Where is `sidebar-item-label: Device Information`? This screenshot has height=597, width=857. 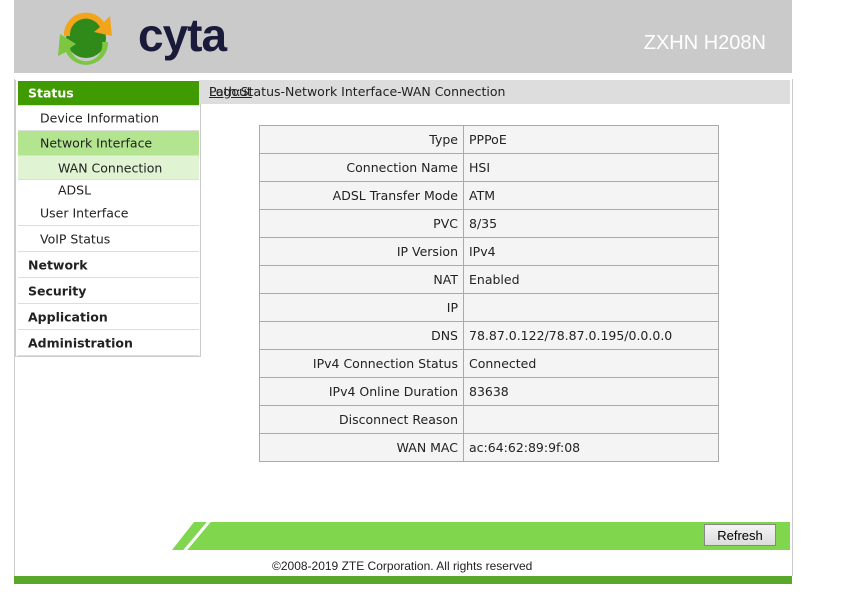
sidebar-item-label: Device Information is located at coordinates (100, 118).